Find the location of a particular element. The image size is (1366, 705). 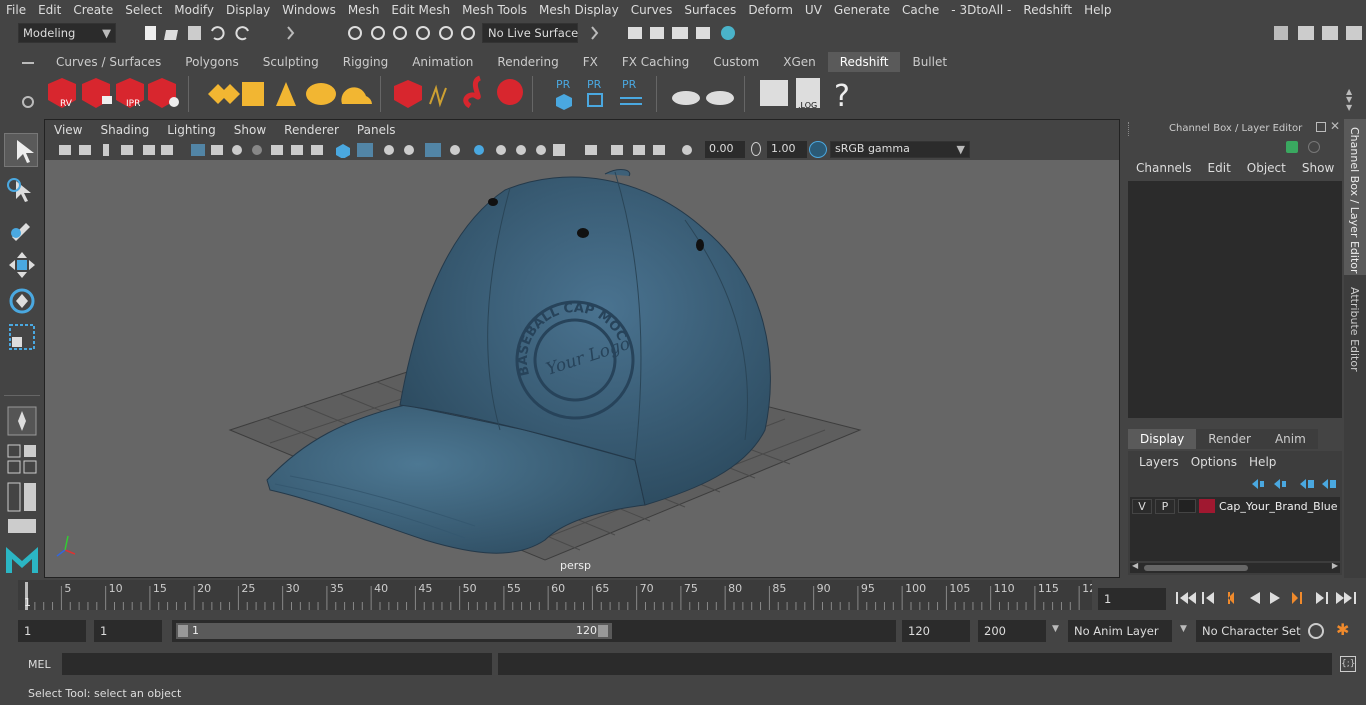

layer-tab-render: Render is located at coordinates (1229, 439).